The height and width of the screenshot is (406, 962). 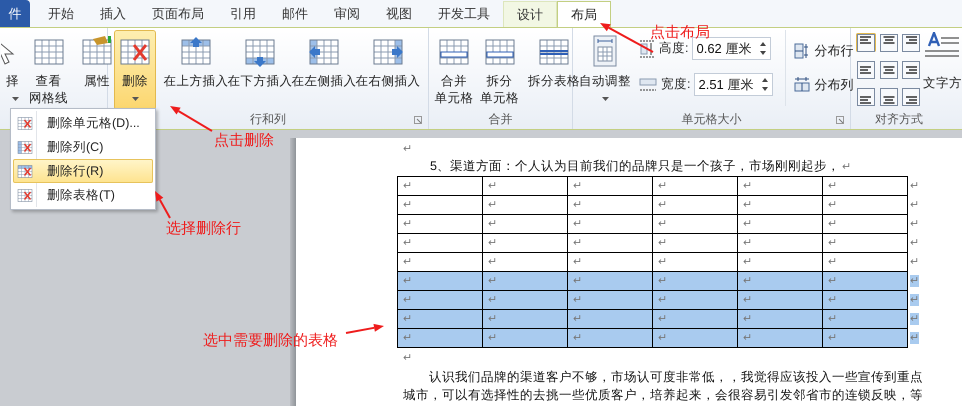 What do you see at coordinates (388, 70) in the screenshot?
I see `ribbon-button: 在右侧插入` at bounding box center [388, 70].